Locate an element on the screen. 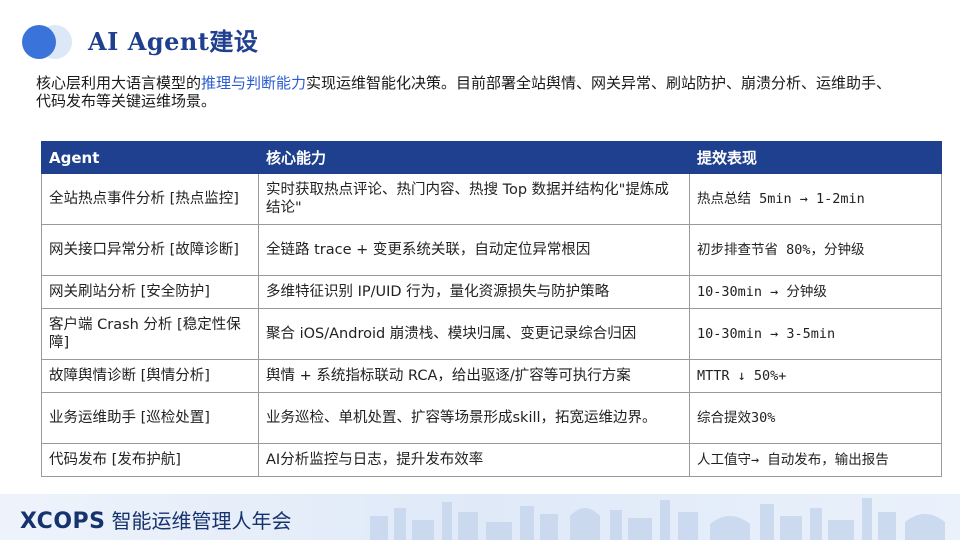 The image size is (960, 540). title-decoration-icon is located at coordinates (48, 42).